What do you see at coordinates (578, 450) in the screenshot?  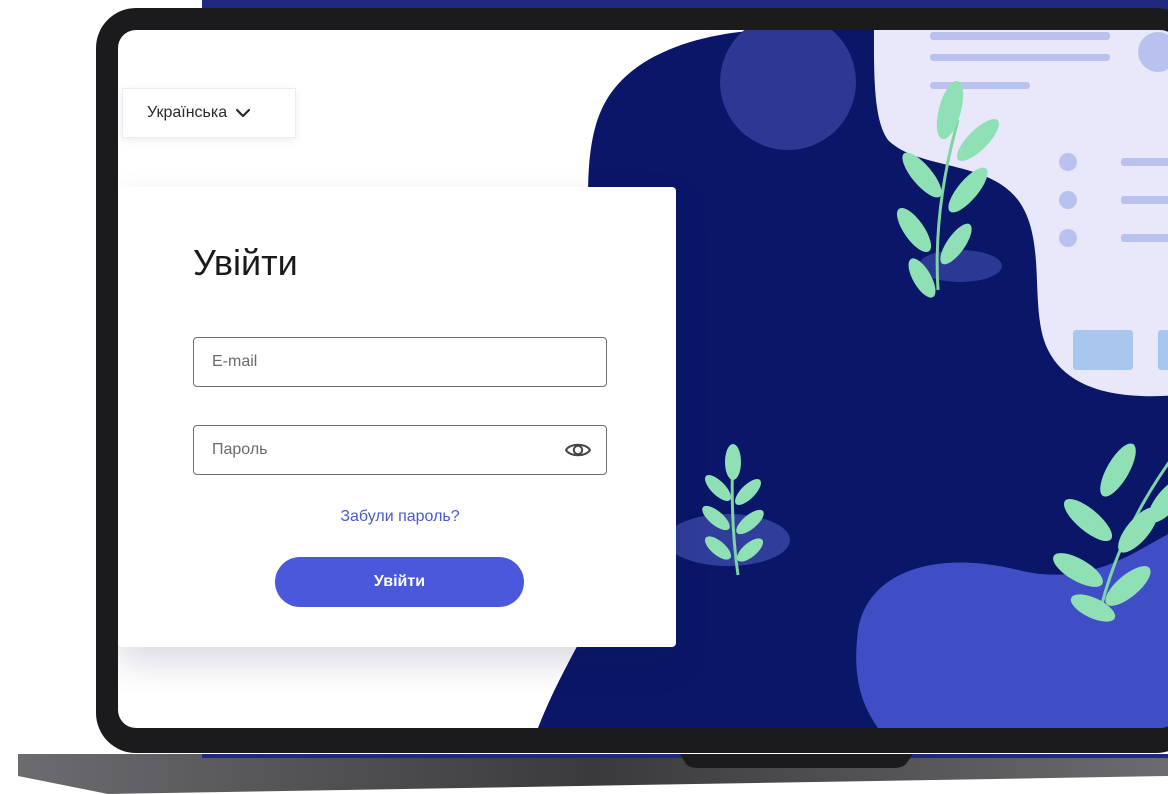 I see `eye-icon` at bounding box center [578, 450].